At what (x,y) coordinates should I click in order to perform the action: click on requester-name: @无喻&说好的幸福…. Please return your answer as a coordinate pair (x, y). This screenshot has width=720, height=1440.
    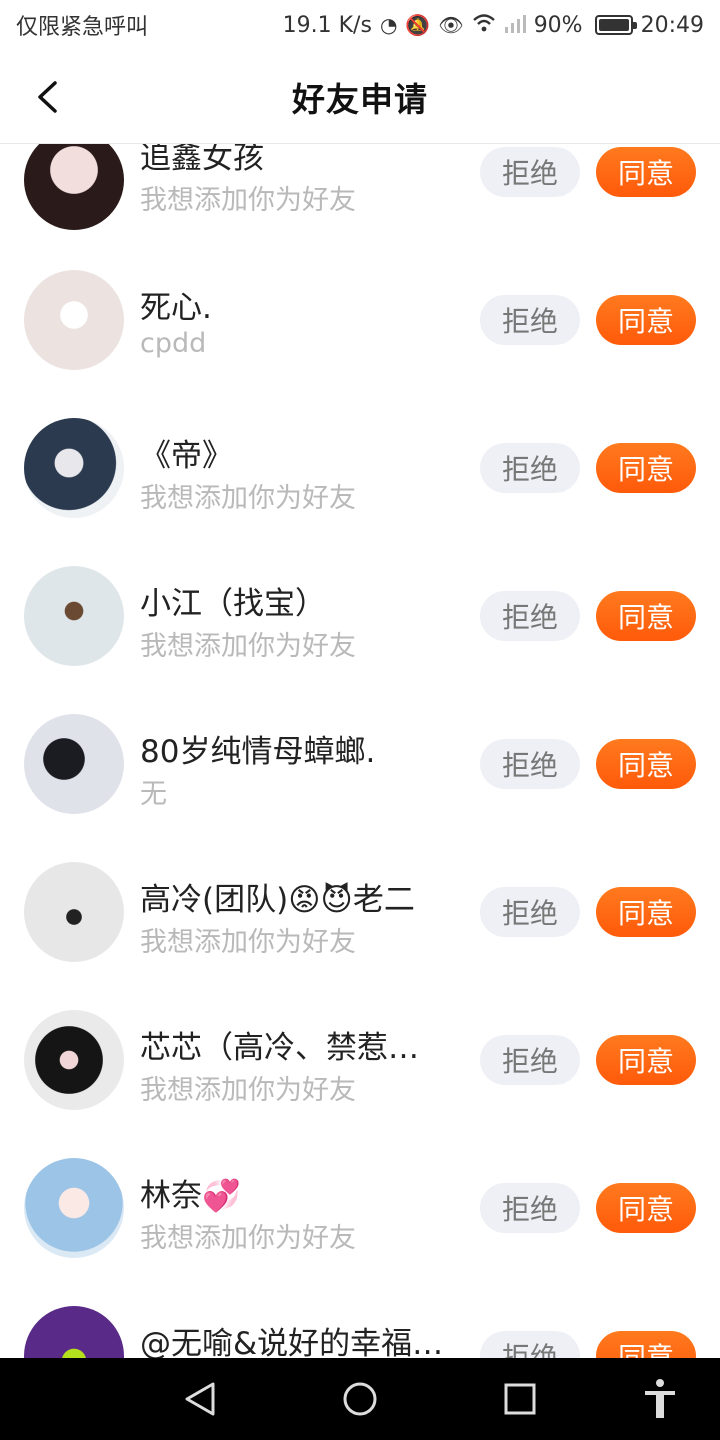
    Looking at the image, I should click on (292, 1342).